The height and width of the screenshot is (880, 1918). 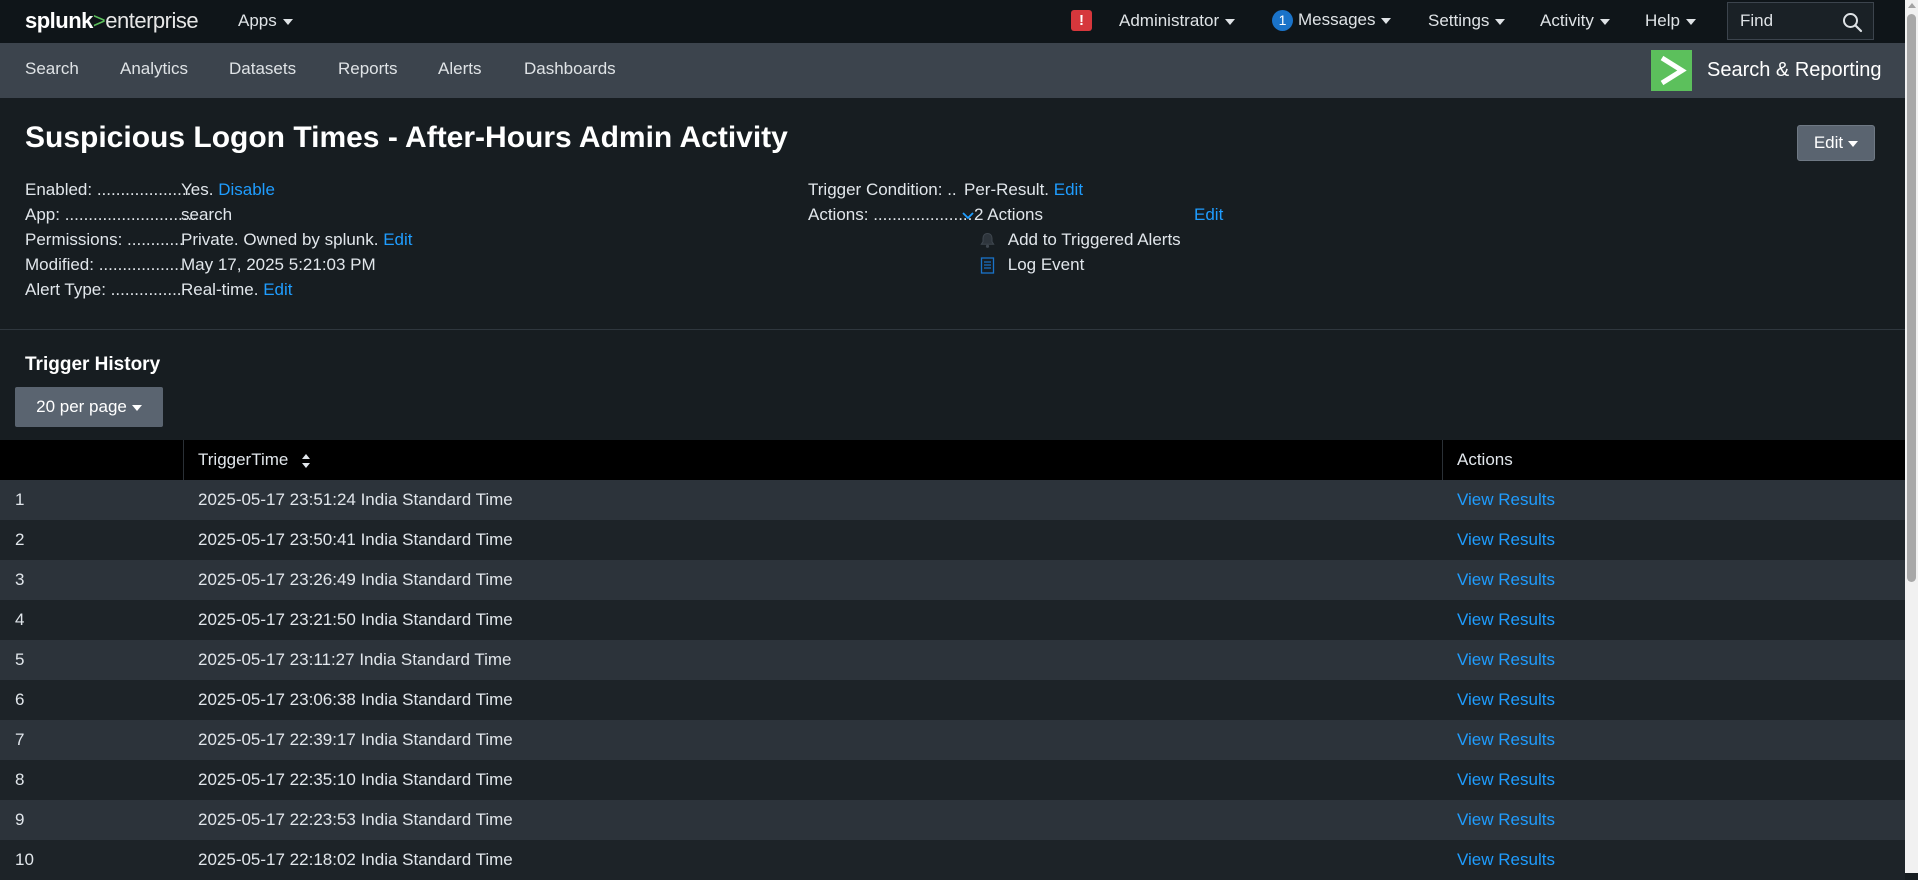 I want to click on messages-label: Messages, so click(x=1337, y=19).